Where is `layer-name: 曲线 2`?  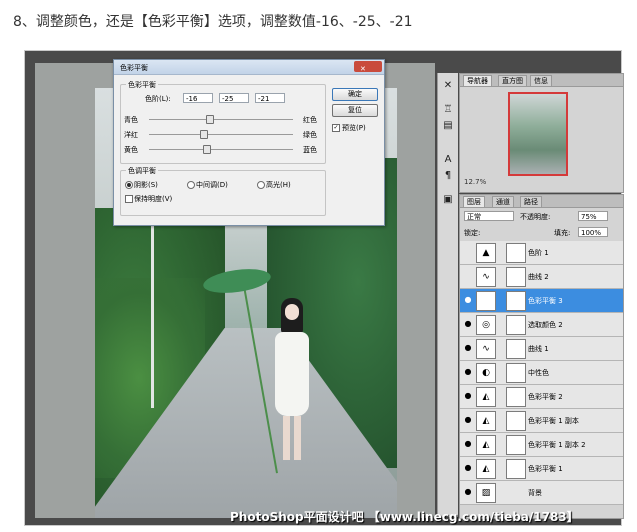
layer-name: 曲线 2 is located at coordinates (538, 277).